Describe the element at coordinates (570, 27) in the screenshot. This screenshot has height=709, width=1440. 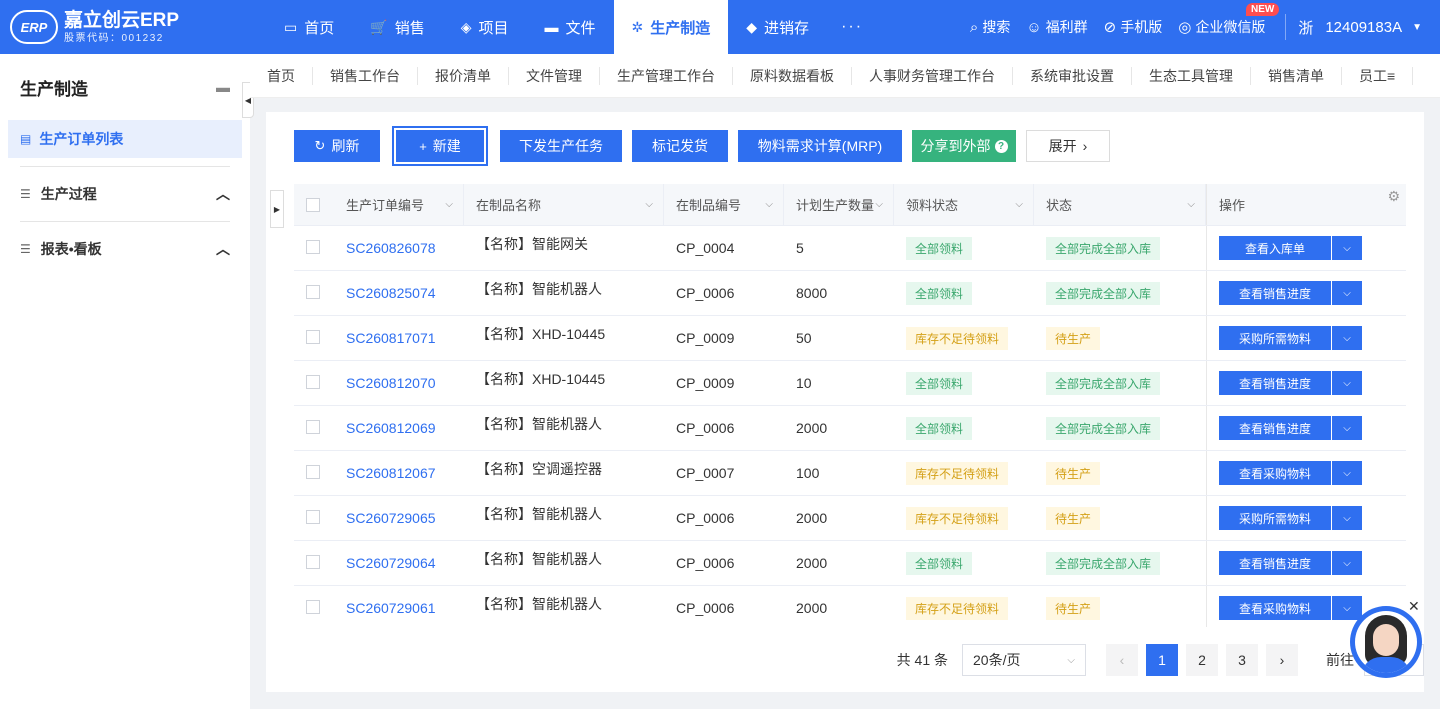
I see `nav-item-3: ▬ 文件` at that location.